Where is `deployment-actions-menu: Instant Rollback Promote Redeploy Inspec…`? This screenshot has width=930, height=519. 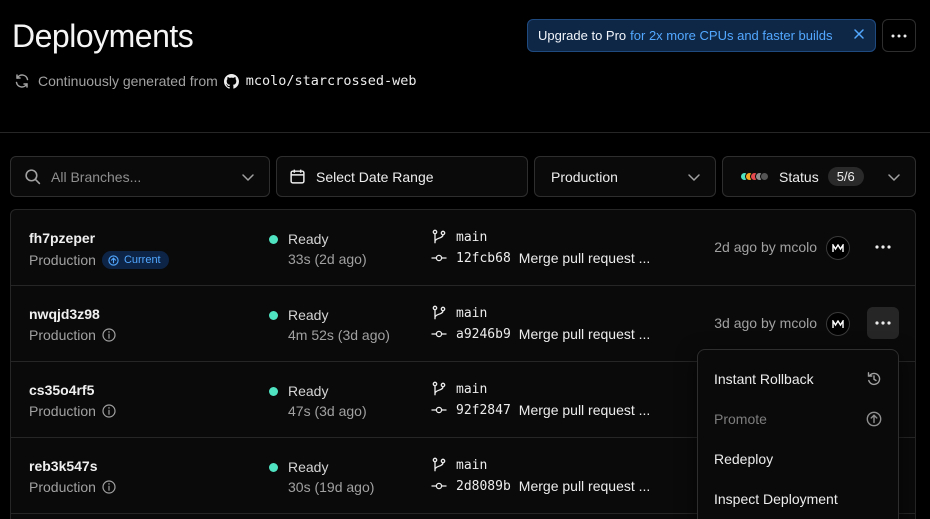 deployment-actions-menu: Instant Rollback Promote Redeploy Inspec… is located at coordinates (798, 434).